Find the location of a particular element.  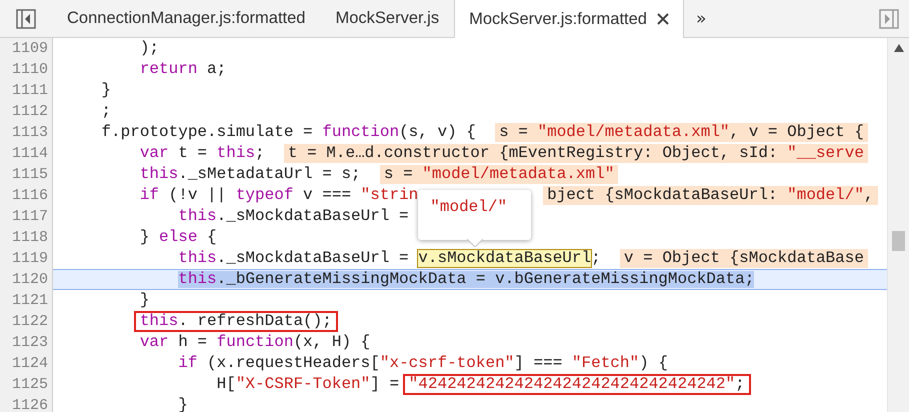

inline-value: t = M.e…d.constructor {mEventRegistry: Object, sId: "__serve is located at coordinates (576, 153).